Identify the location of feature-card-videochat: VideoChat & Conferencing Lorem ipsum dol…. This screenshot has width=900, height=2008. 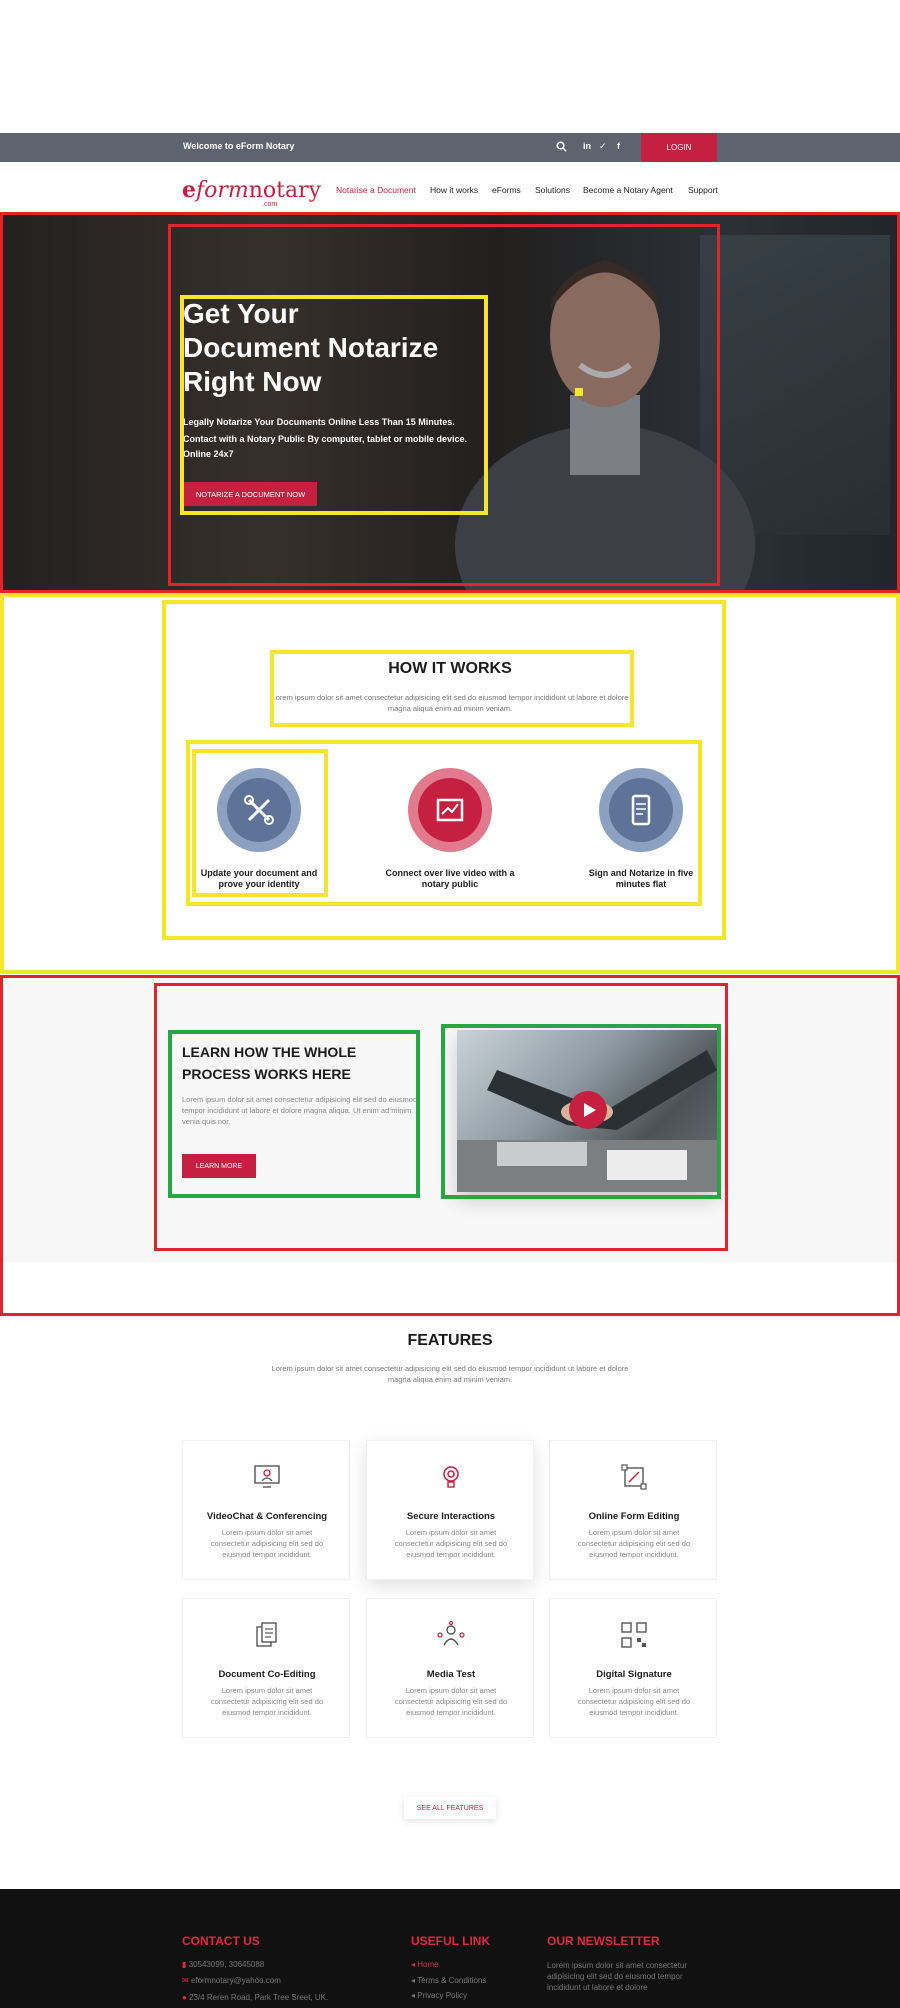
(266, 1510).